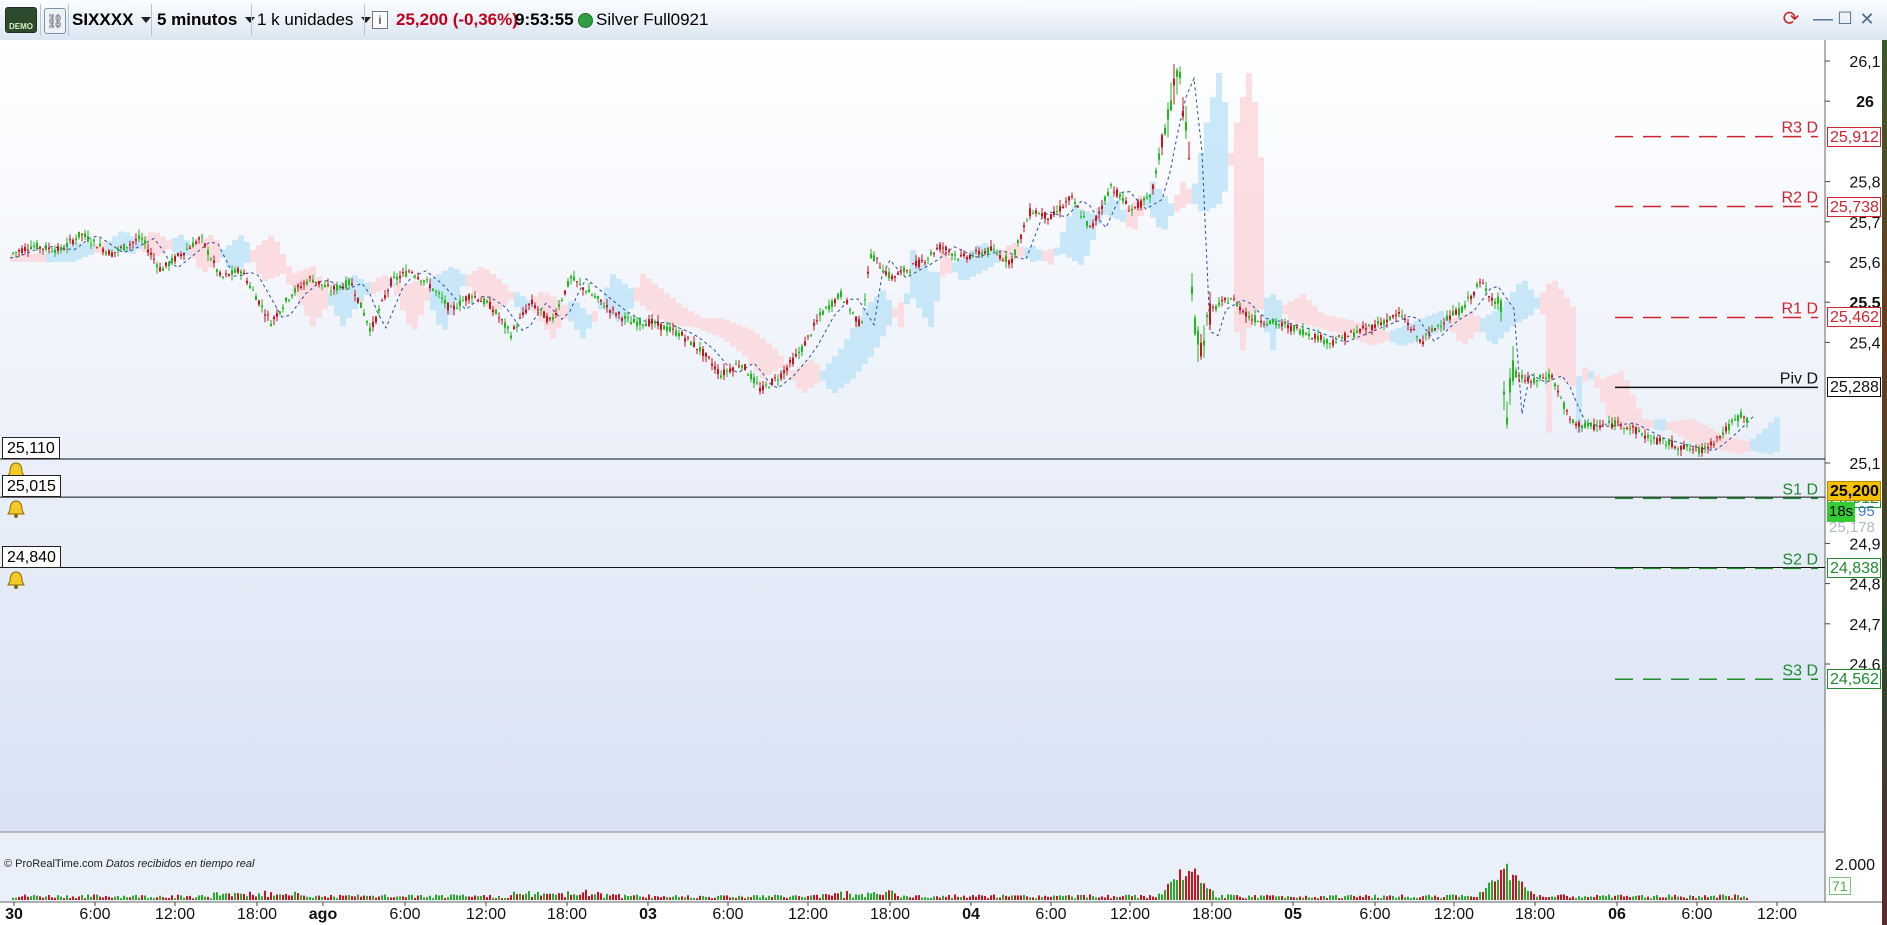 Image resolution: width=1887 pixels, height=925 pixels. Describe the element at coordinates (206, 20) in the screenshot. I see `timeframe-selector: 5 minutos` at that location.